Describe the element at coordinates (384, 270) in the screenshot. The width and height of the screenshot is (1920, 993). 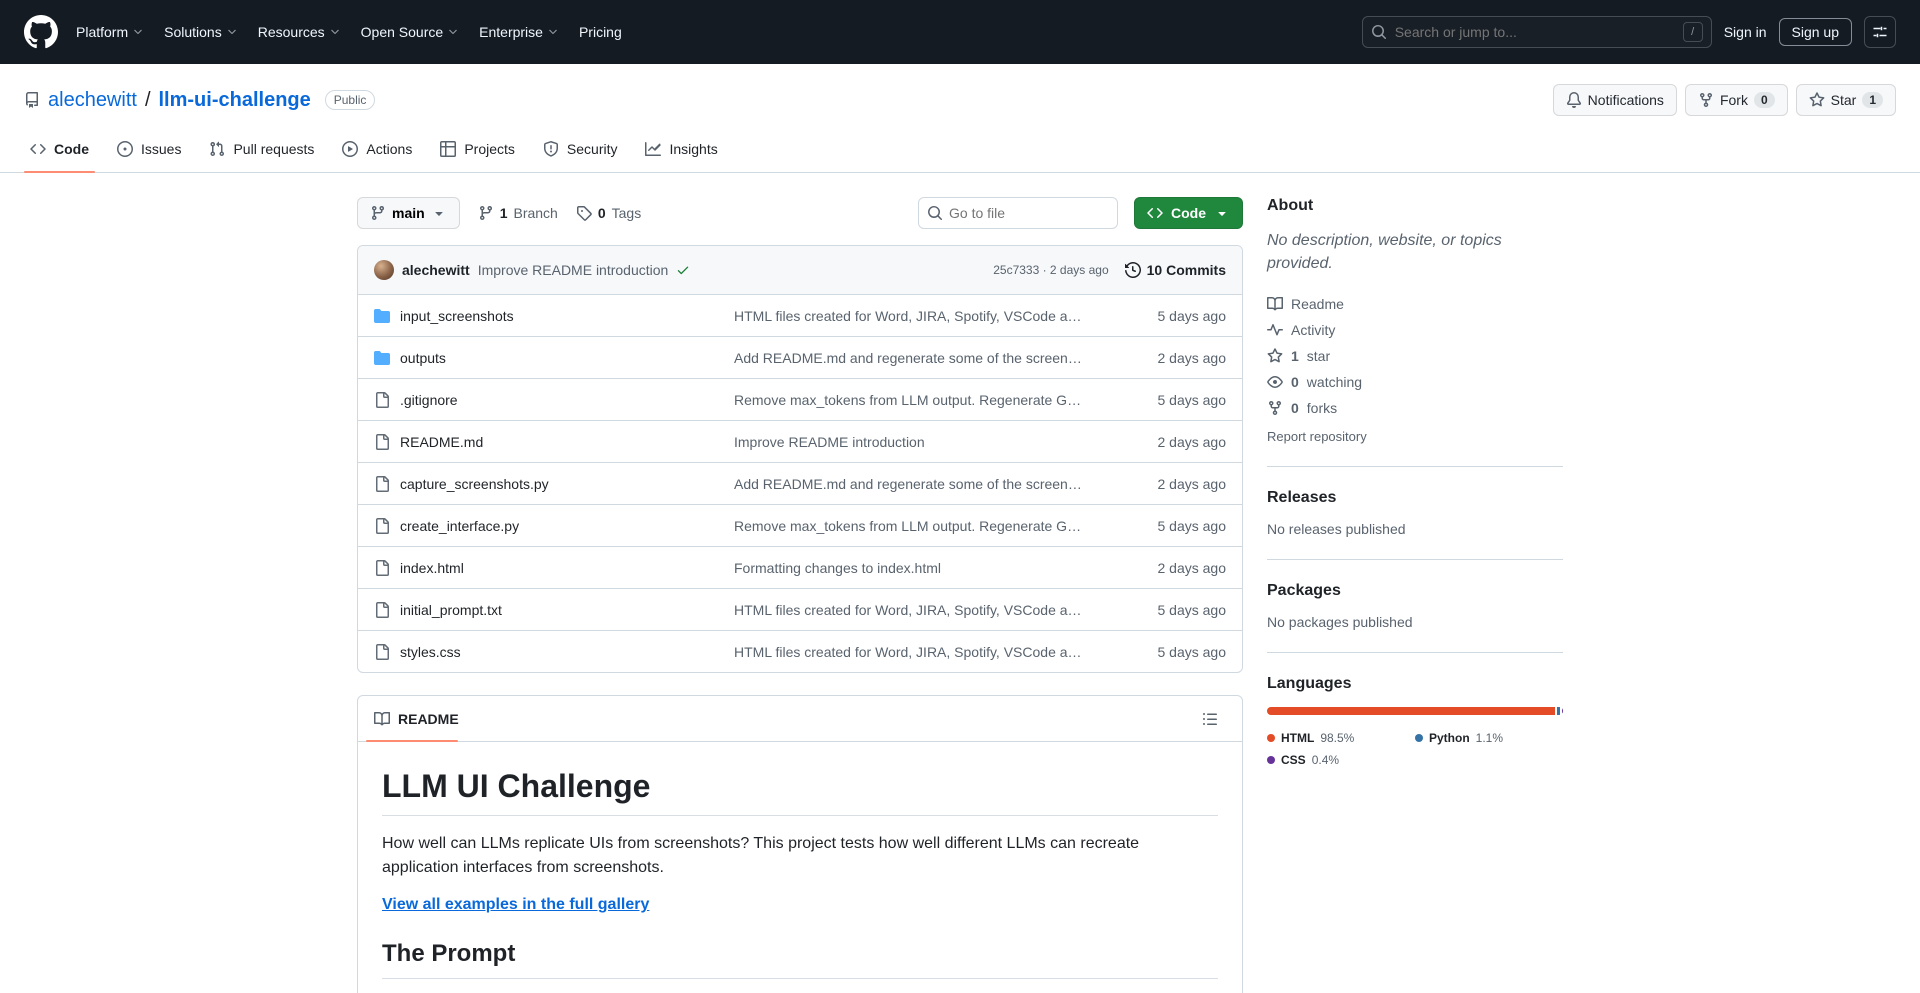
I see `avatar` at that location.